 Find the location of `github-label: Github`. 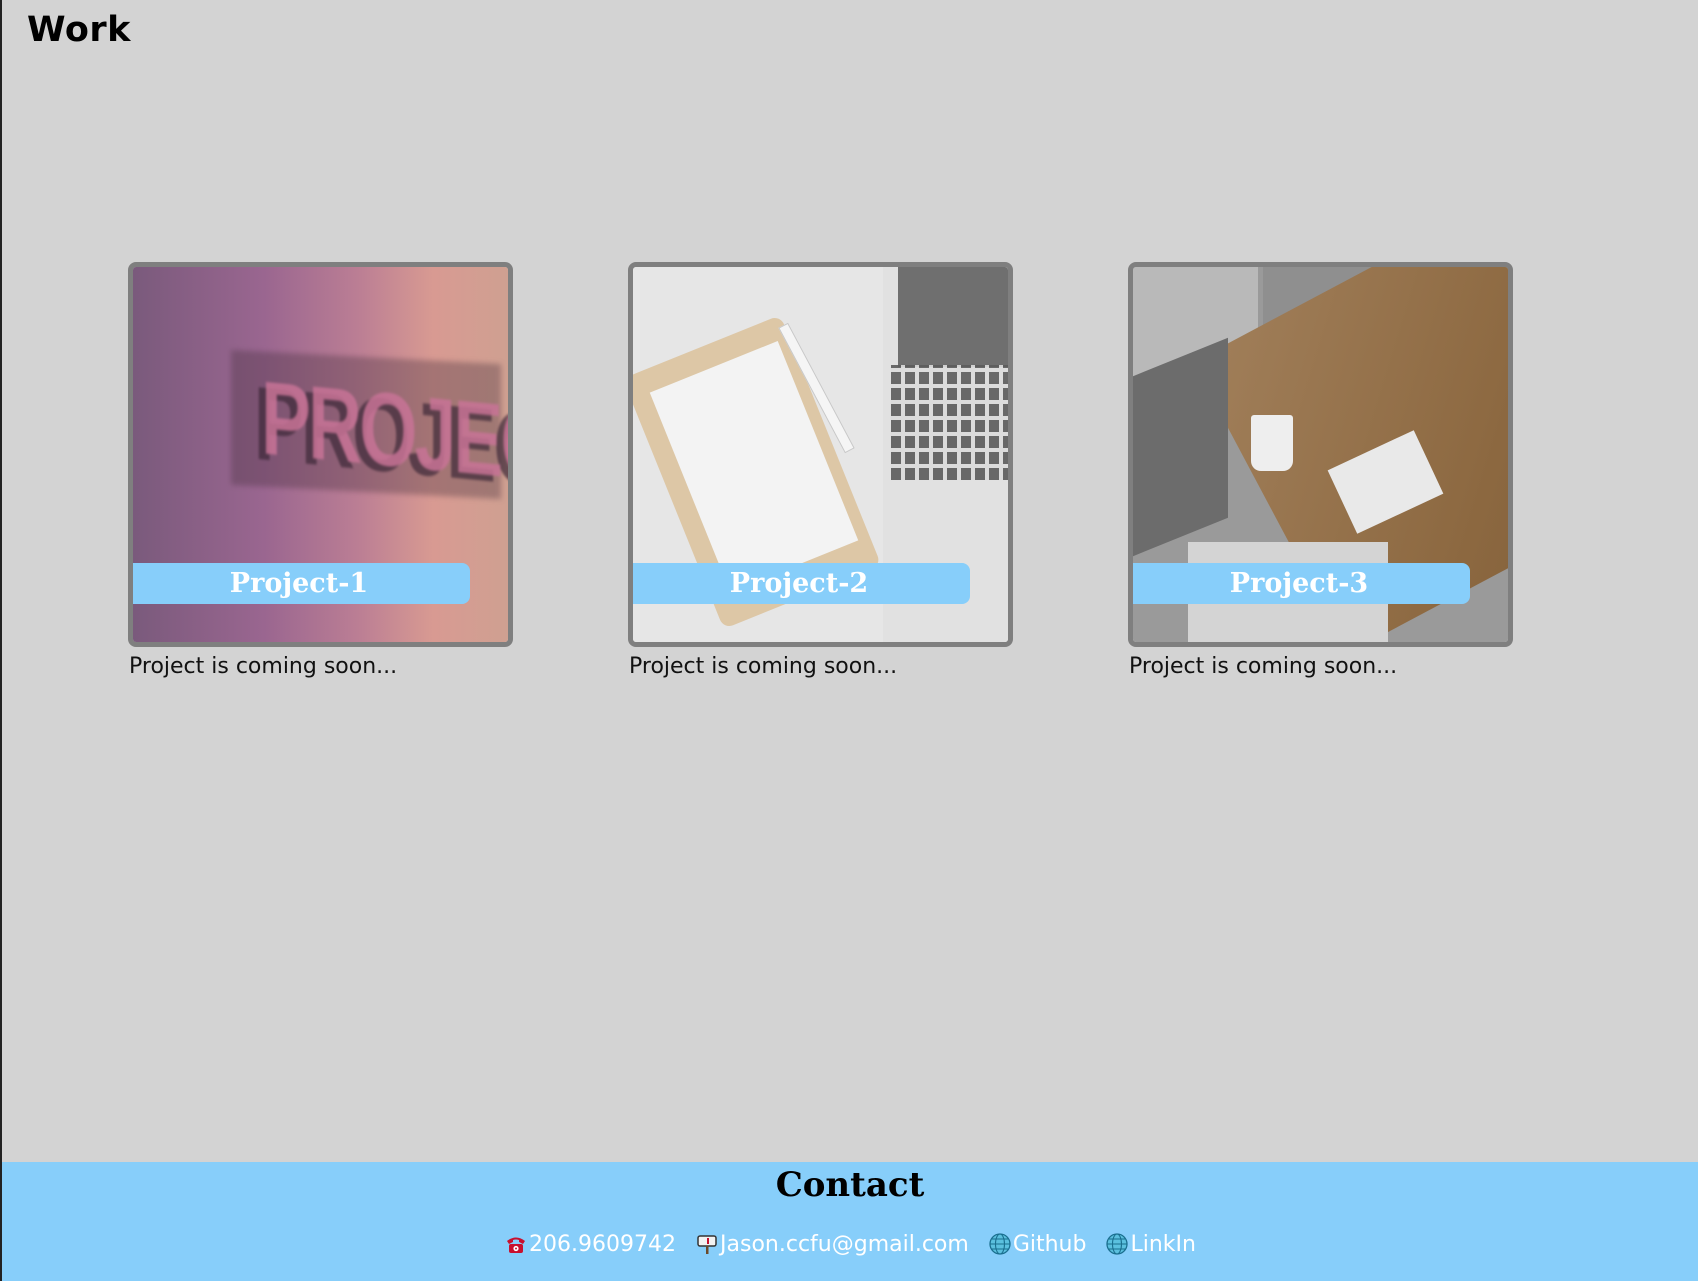

github-label: Github is located at coordinates (1049, 1244).